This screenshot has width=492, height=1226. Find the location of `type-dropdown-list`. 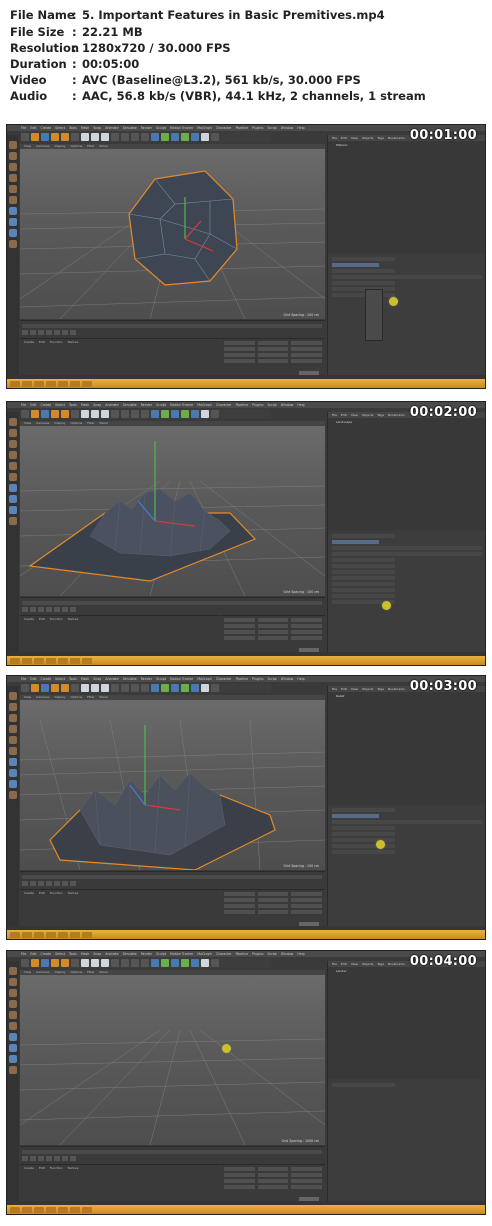

type-dropdown-list is located at coordinates (374, 315).